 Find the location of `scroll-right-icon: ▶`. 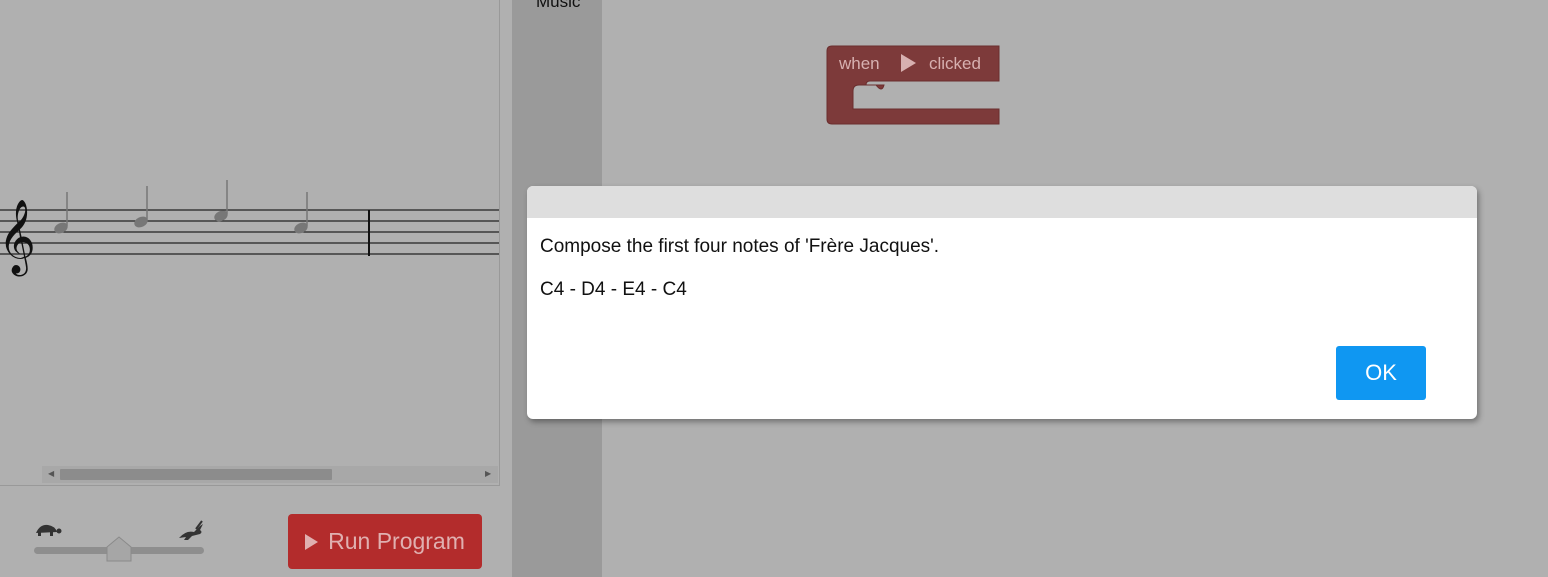

scroll-right-icon: ▶ is located at coordinates (488, 474).